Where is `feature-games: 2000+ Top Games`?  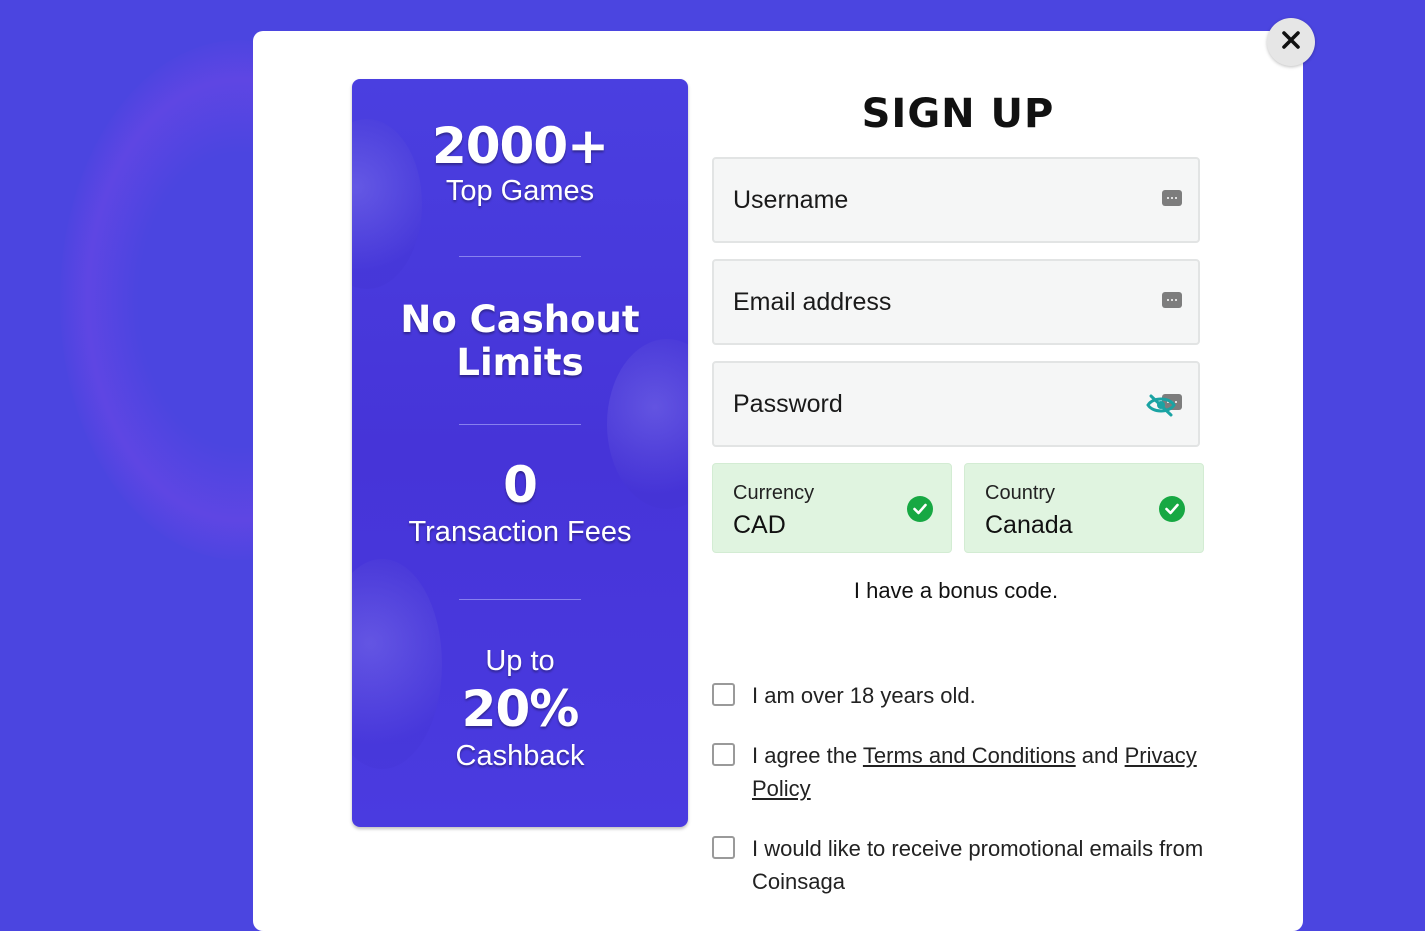 feature-games: 2000+ Top Games is located at coordinates (520, 164).